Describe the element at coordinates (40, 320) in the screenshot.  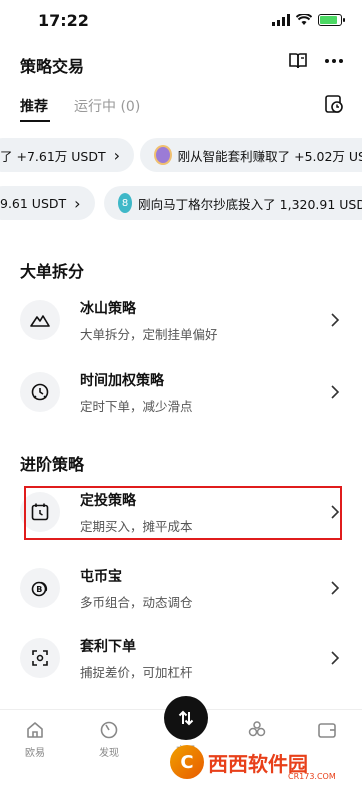
I see `mountain-icon` at that location.